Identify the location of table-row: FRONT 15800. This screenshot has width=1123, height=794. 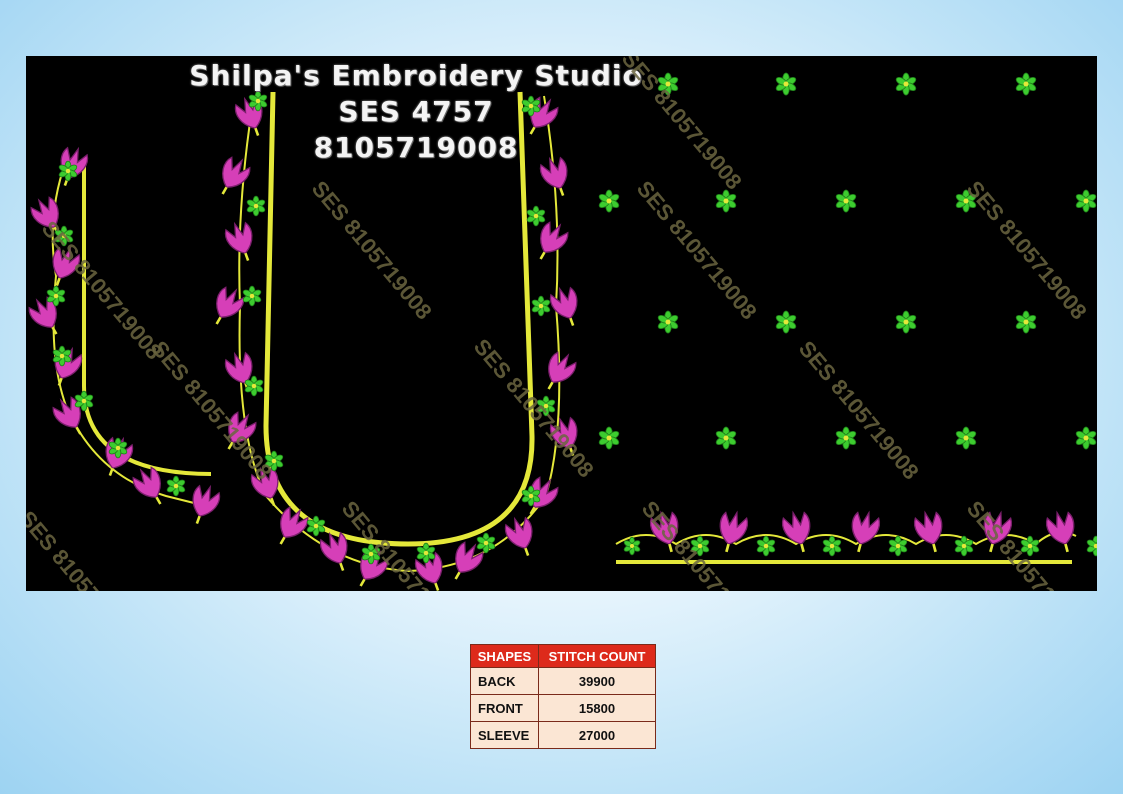
(563, 708).